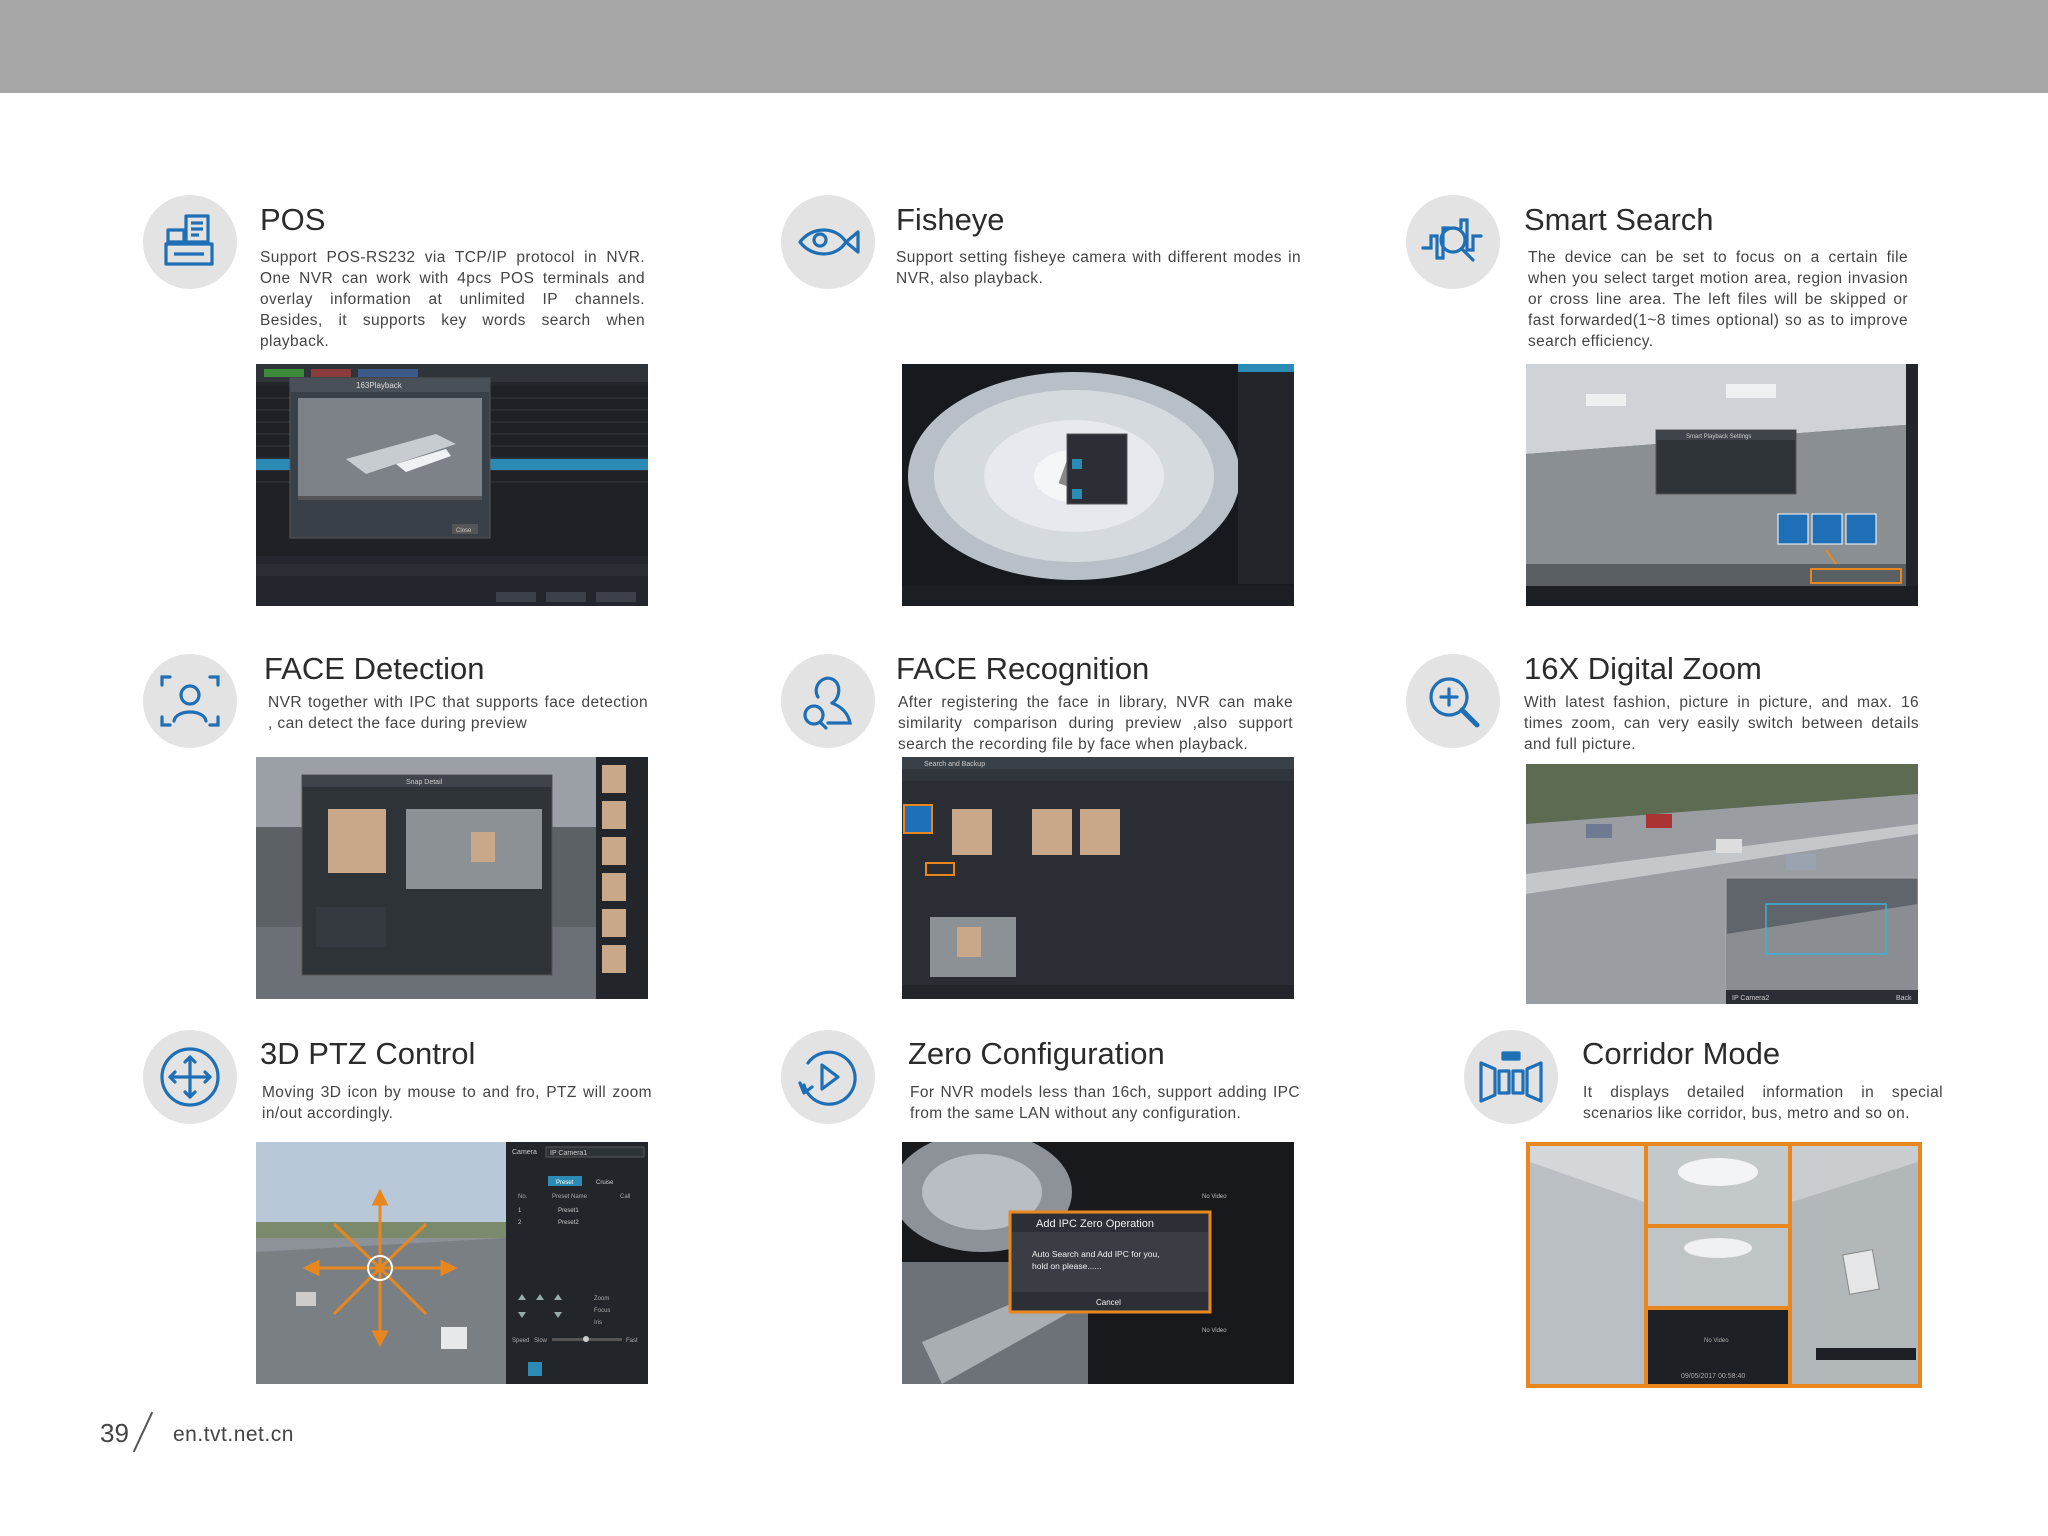 This screenshot has height=1536, width=2048. What do you see at coordinates (1722, 884) in the screenshot?
I see `digital-zoom-screenshot: IP Camera2 Back` at bounding box center [1722, 884].